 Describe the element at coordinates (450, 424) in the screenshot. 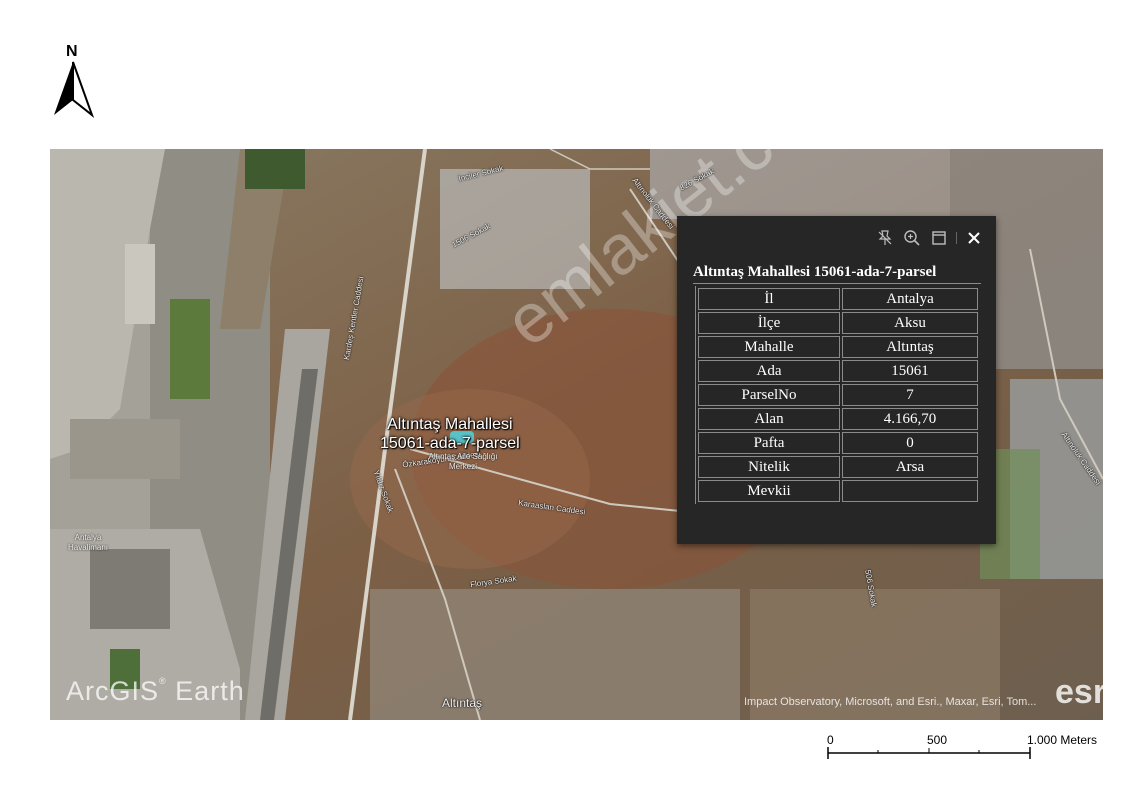

I see `parcel-label-line: Altıntaş Mahallesi` at that location.